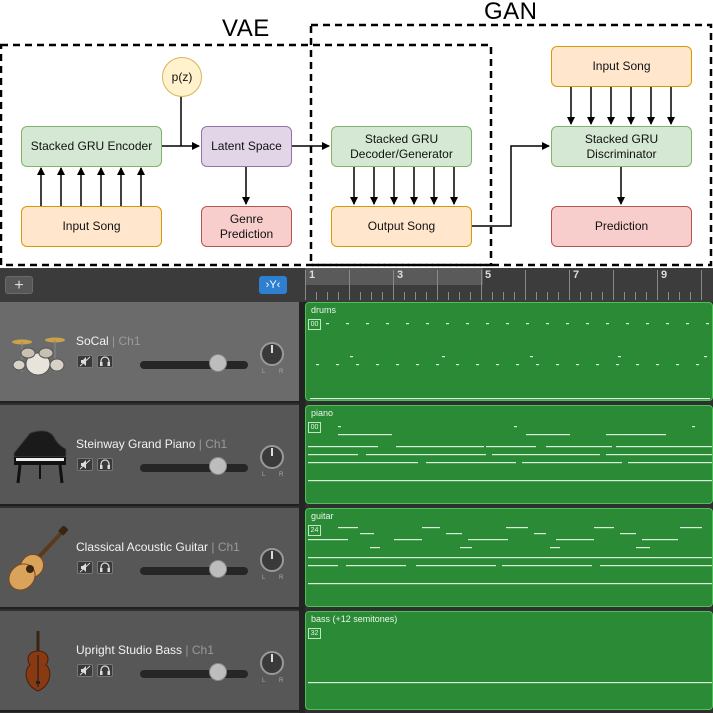 The image size is (713, 713). Describe the element at coordinates (264, 475) in the screenshot. I see `pan-left-label: L` at that location.